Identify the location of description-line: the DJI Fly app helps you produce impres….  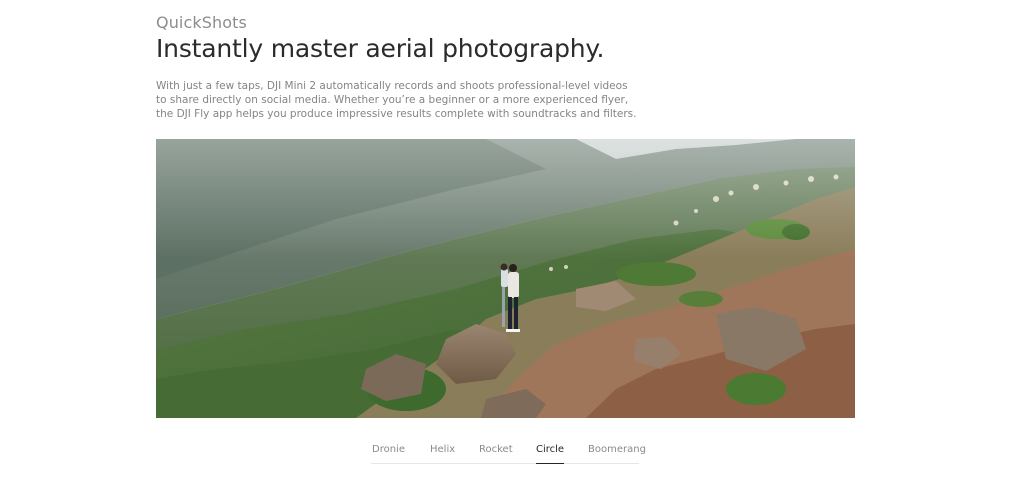
(396, 114).